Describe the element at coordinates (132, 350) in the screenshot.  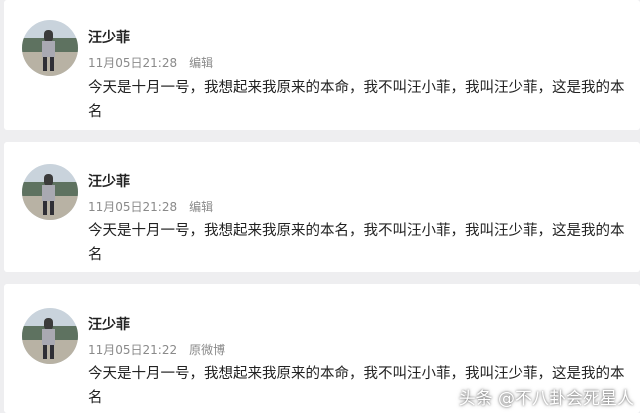
I see `post-time: 11月05日21:22` at that location.